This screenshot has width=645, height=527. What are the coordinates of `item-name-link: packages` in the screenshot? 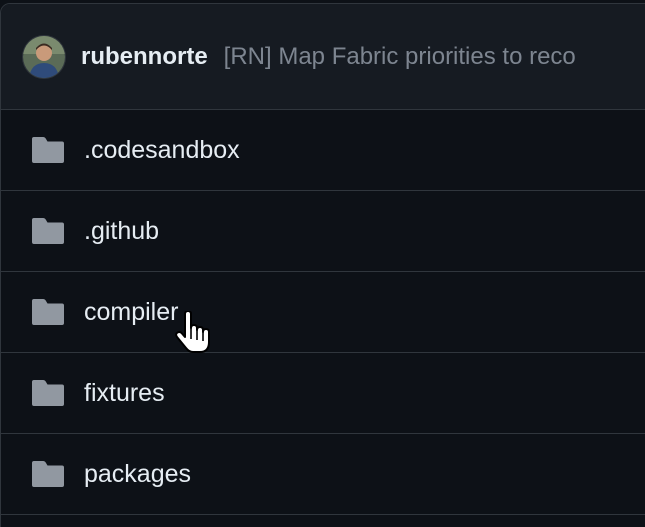 It's located at (137, 474).